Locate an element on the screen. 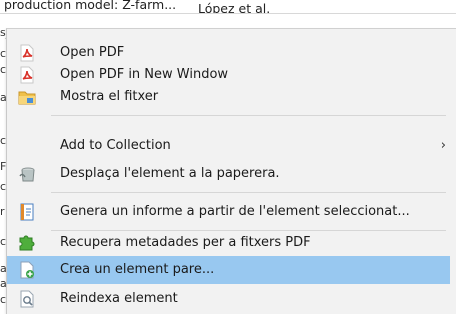 The image size is (456, 314). folder-icon is located at coordinates (27, 97).